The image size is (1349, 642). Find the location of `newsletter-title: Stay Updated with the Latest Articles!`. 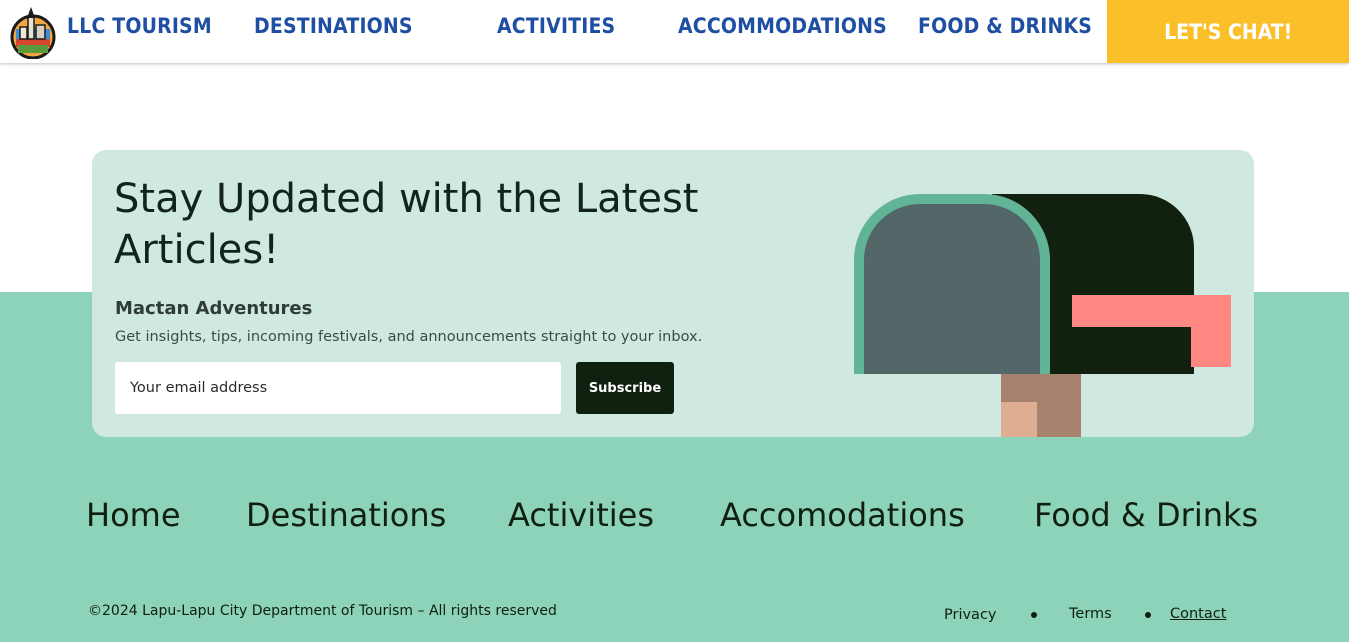

newsletter-title: Stay Updated with the Latest Articles! is located at coordinates (406, 224).